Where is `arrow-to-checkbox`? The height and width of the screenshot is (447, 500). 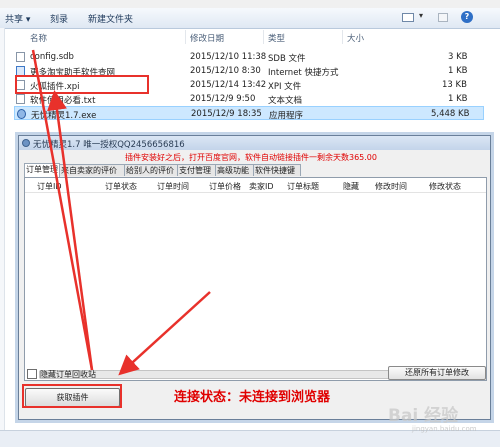 arrow-to-checkbox is located at coordinates (164, 333).